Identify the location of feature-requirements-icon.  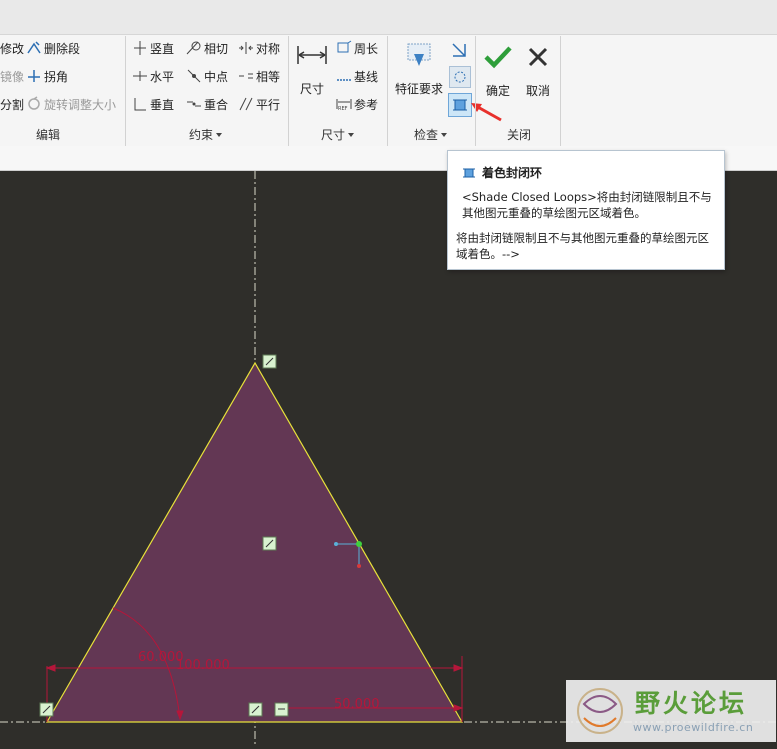
(419, 54).